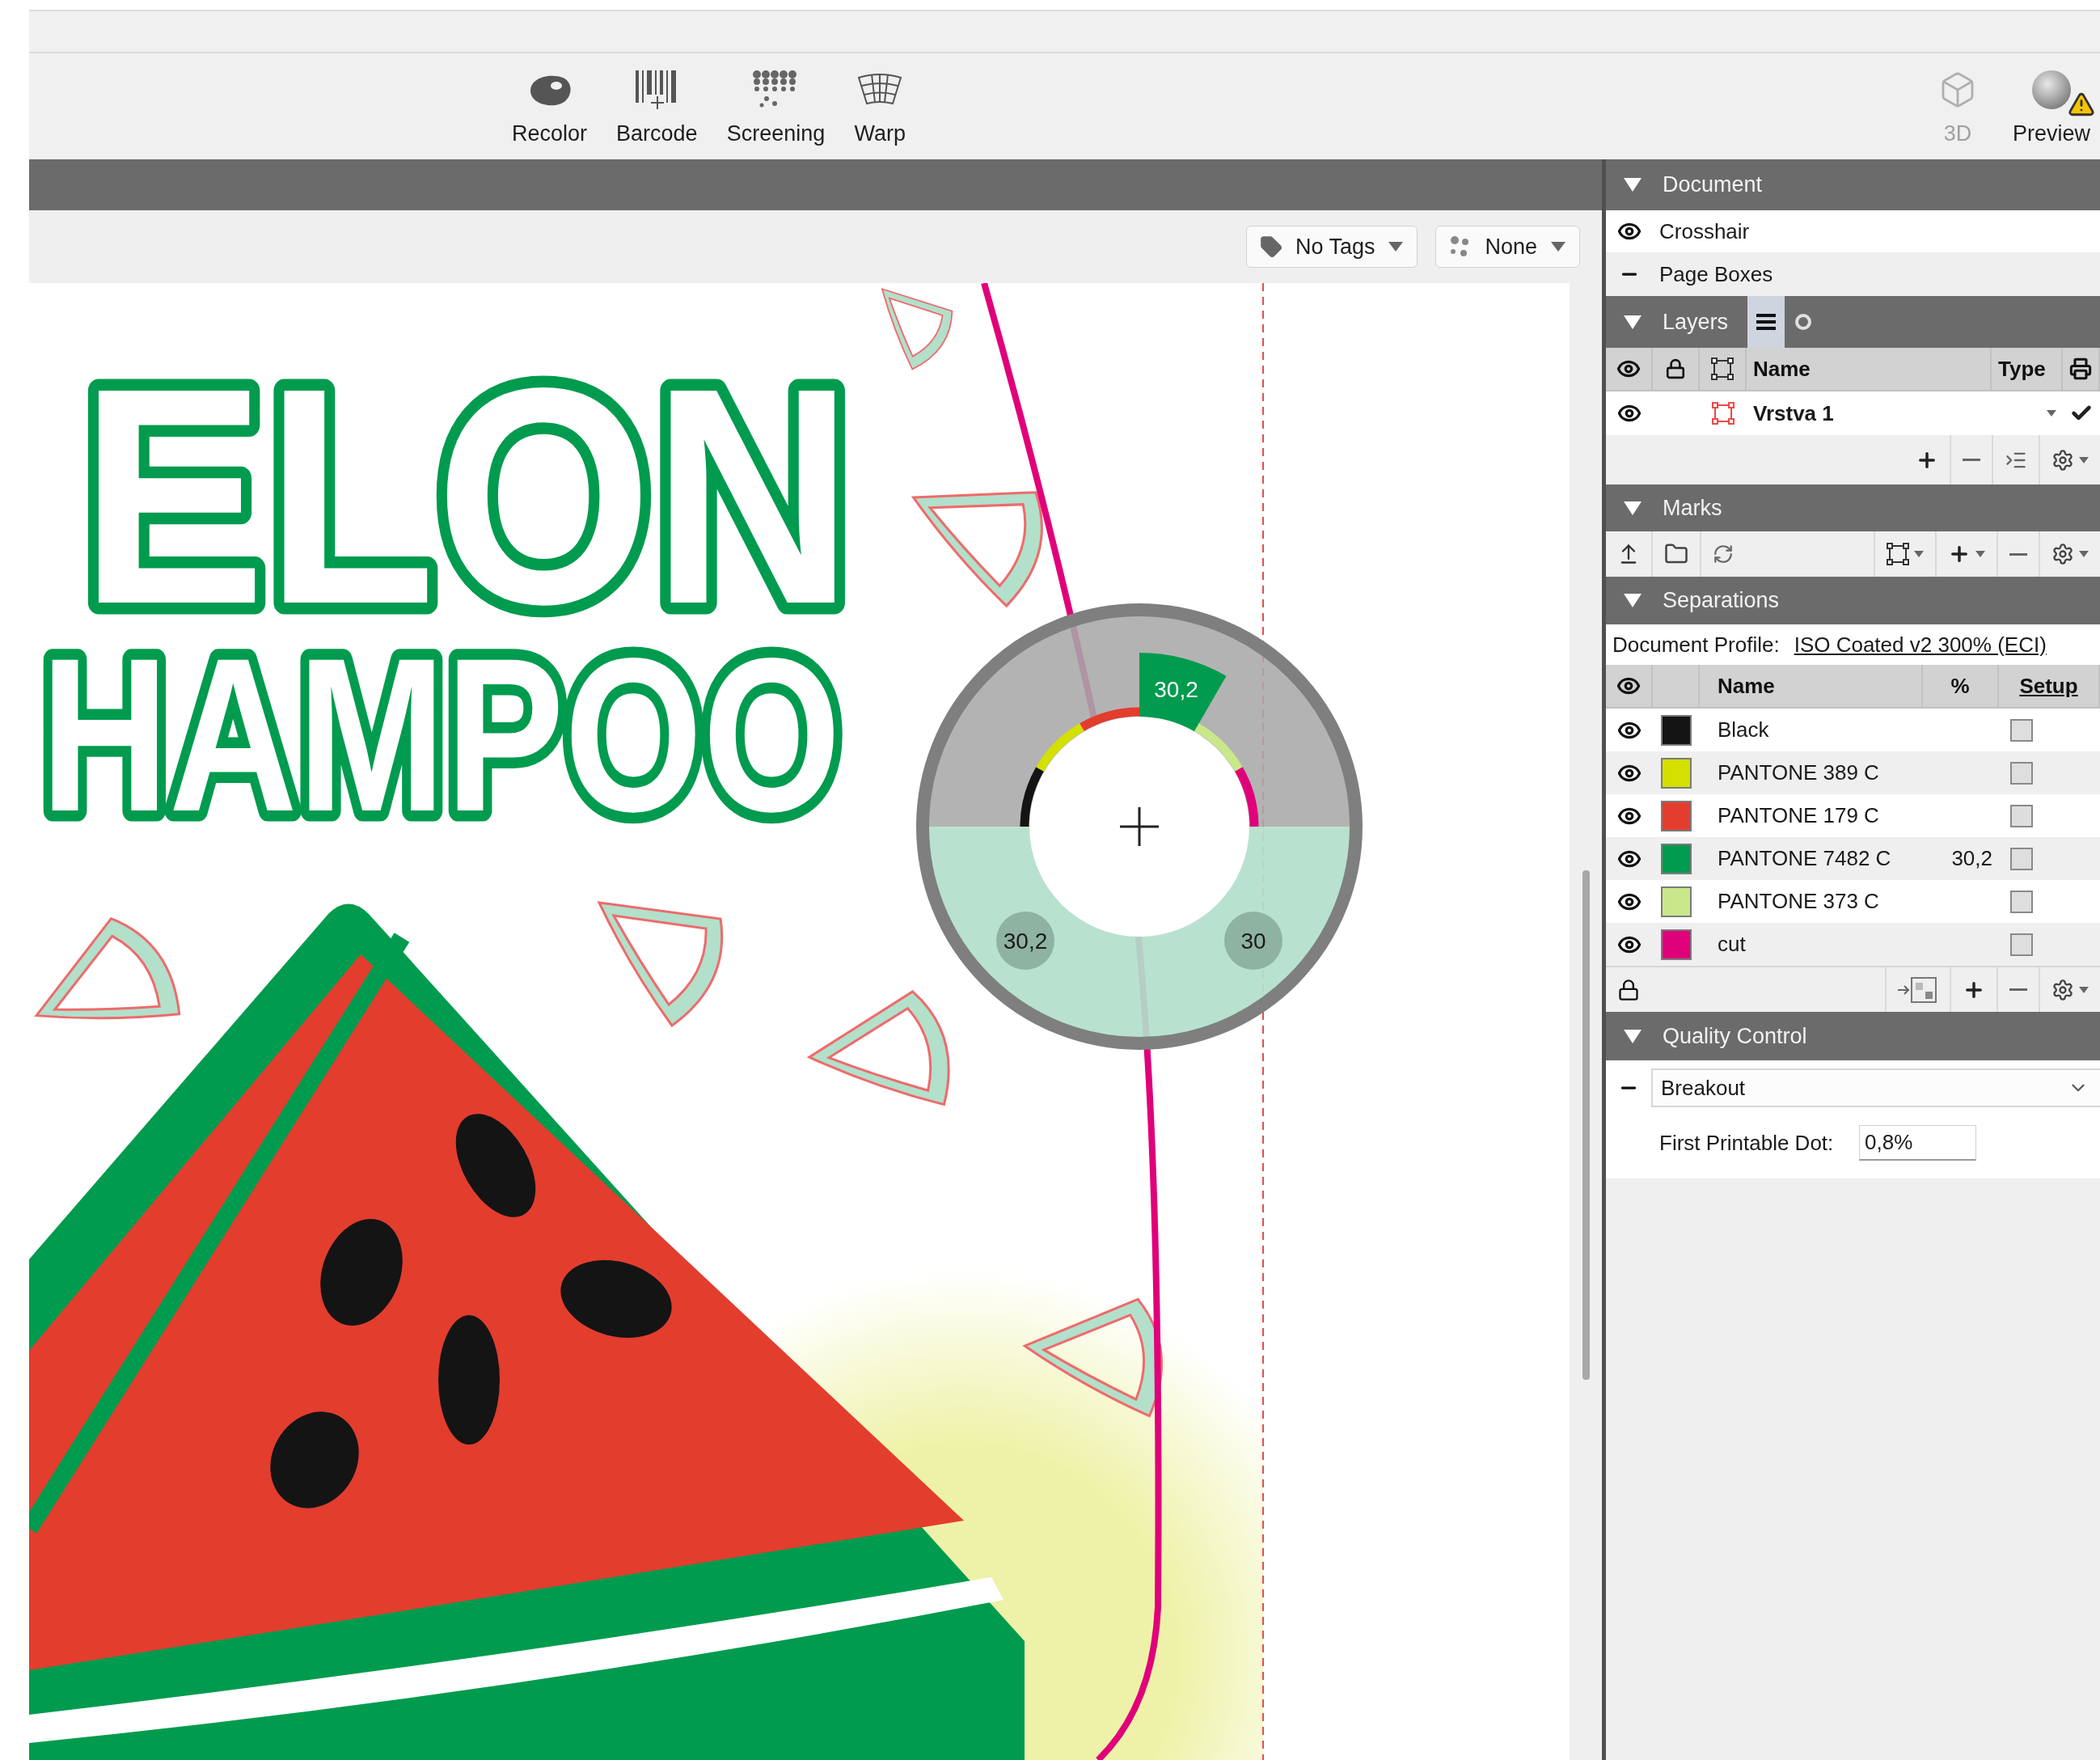  I want to click on check-select: Breakout, so click(1875, 1087).